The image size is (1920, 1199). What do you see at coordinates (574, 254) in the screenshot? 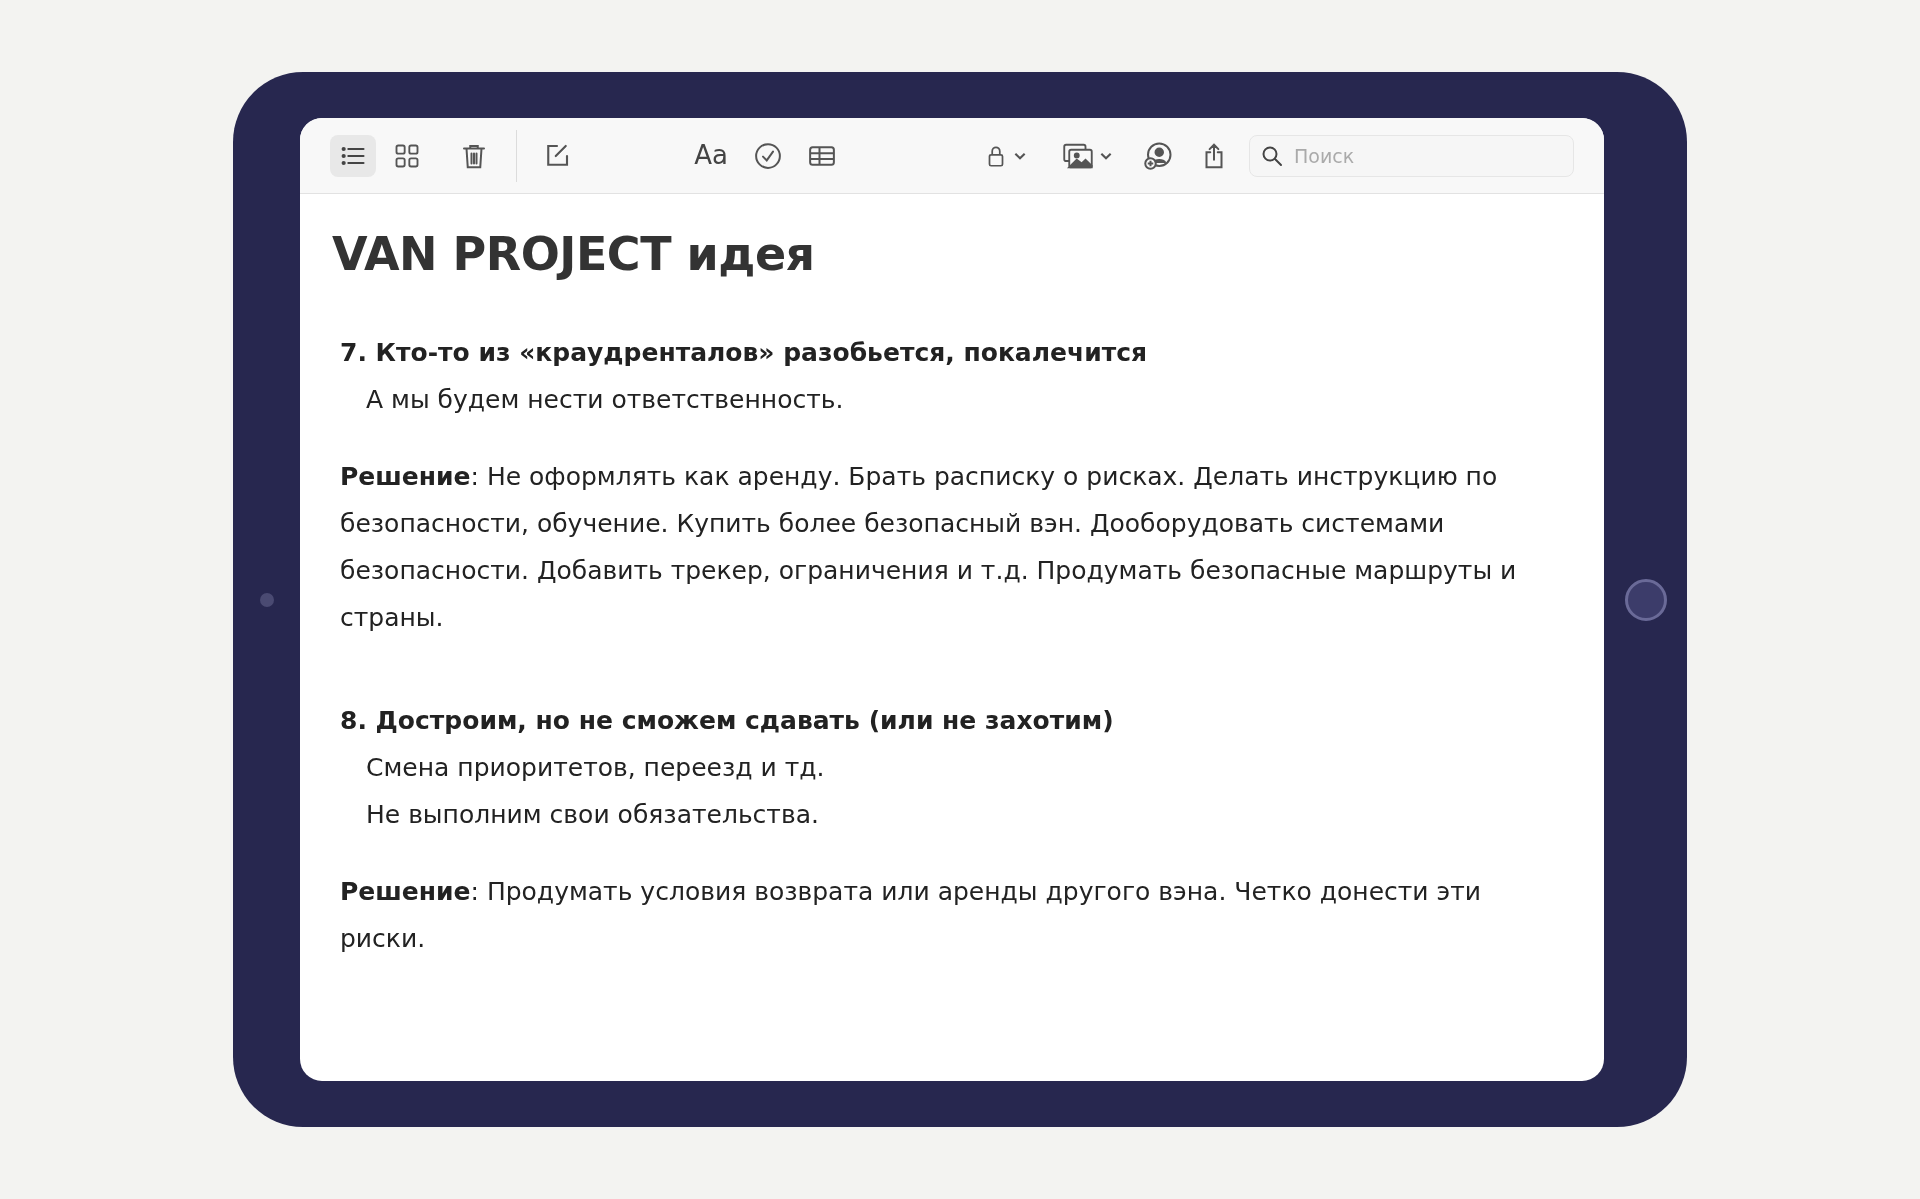
I see `note-title: VAN PROJECT идея` at bounding box center [574, 254].